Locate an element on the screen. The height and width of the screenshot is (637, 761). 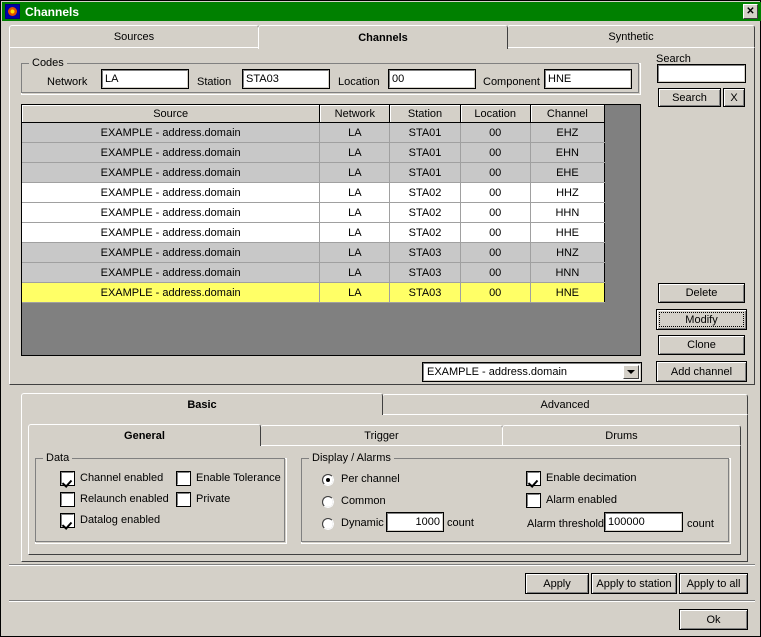
tab-sources: Sources is located at coordinates (134, 36).